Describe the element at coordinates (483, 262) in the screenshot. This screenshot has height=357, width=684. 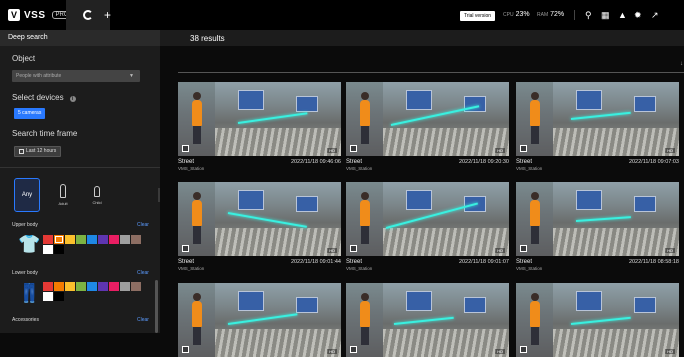
I see `result-timestamp: 2022/11/18 09:01:07` at that location.